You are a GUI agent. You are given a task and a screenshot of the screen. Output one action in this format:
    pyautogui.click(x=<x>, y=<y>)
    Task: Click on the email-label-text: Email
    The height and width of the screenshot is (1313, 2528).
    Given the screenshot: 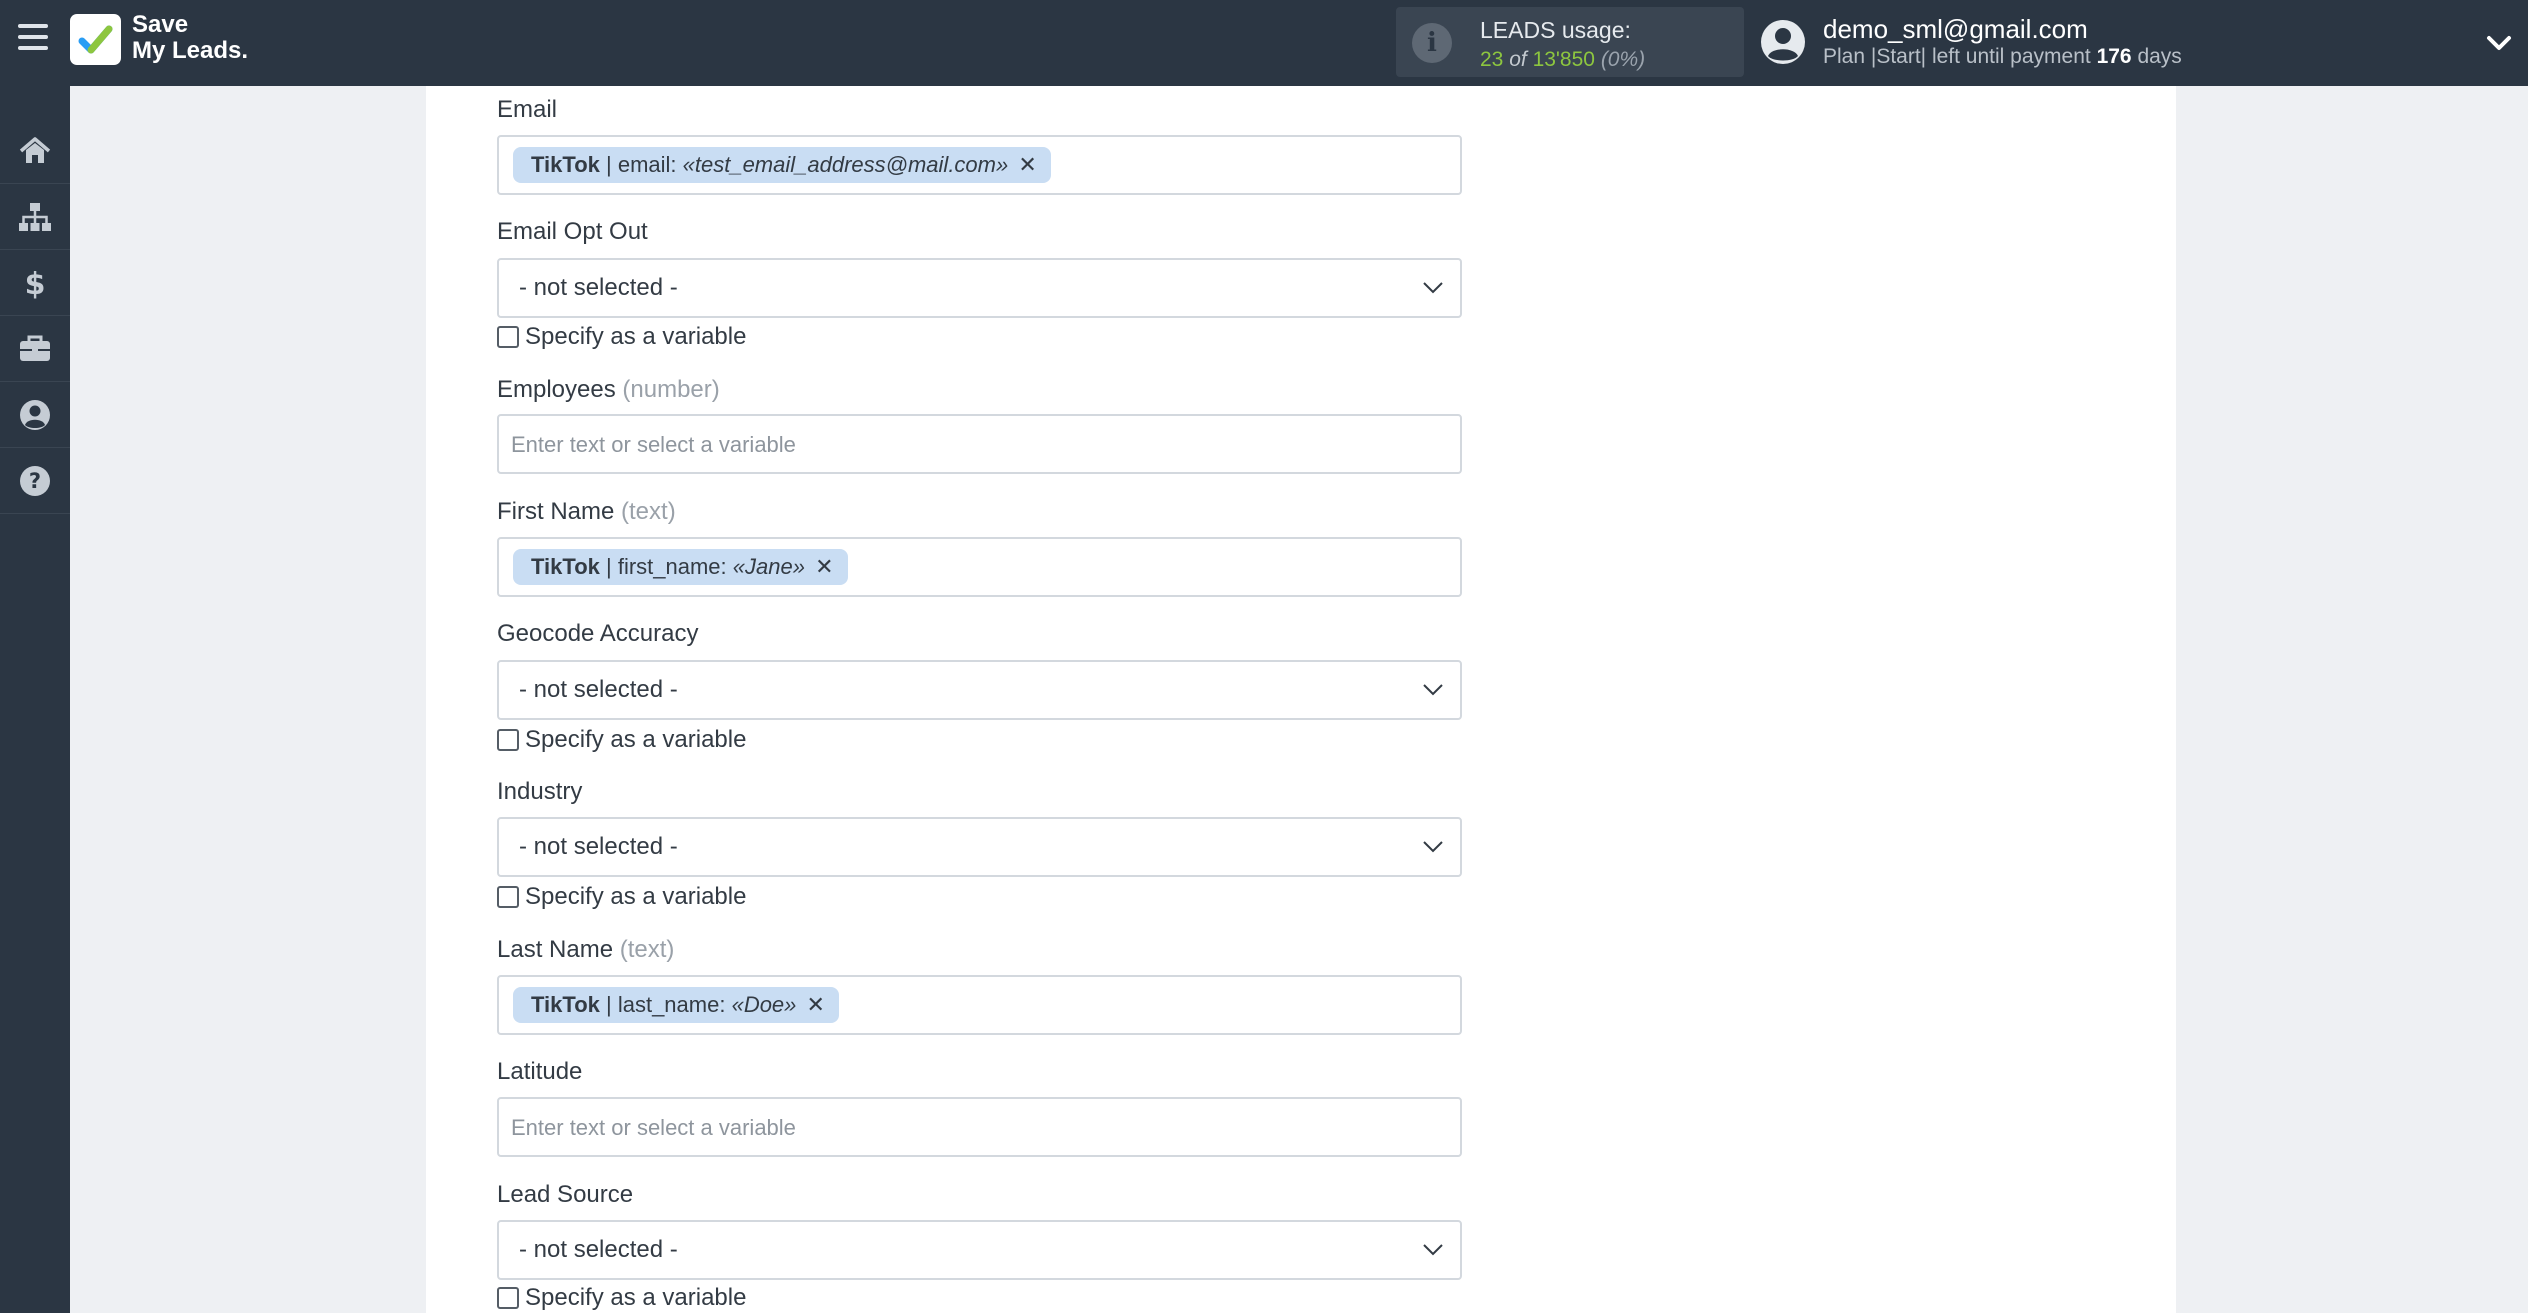 What is the action you would take?
    pyautogui.click(x=527, y=109)
    